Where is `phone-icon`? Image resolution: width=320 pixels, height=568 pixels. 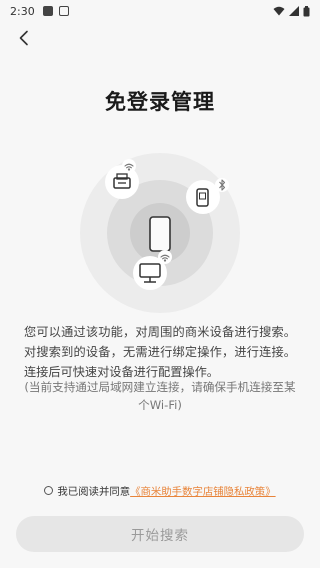 phone-icon is located at coordinates (160, 234).